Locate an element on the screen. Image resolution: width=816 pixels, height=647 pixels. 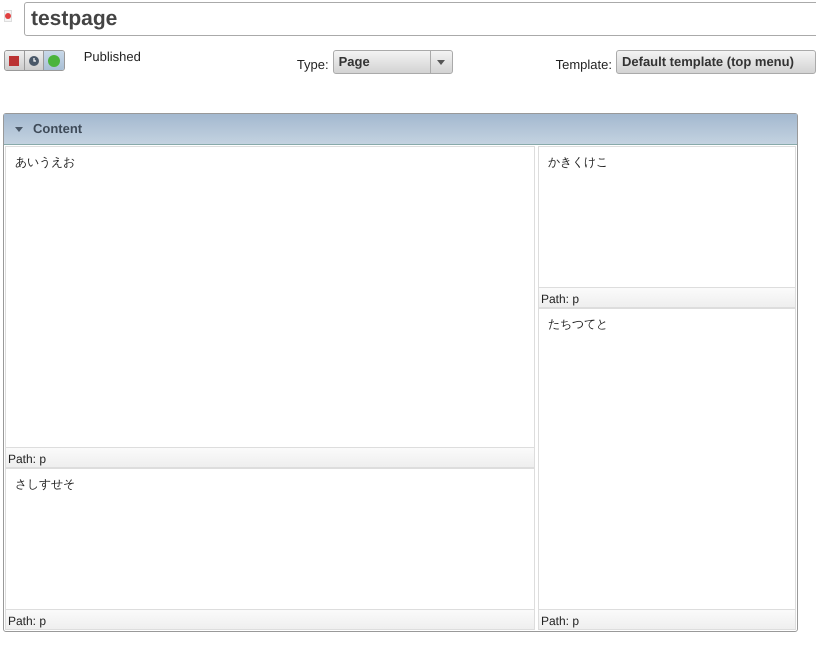
dot-icon is located at coordinates (54, 60).